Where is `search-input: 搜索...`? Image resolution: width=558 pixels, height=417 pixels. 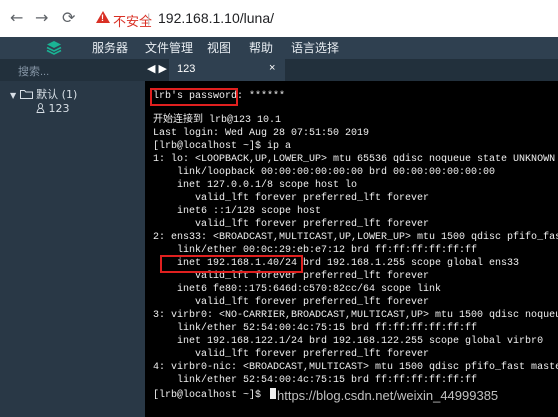
search-input: 搜索... is located at coordinates (33, 71).